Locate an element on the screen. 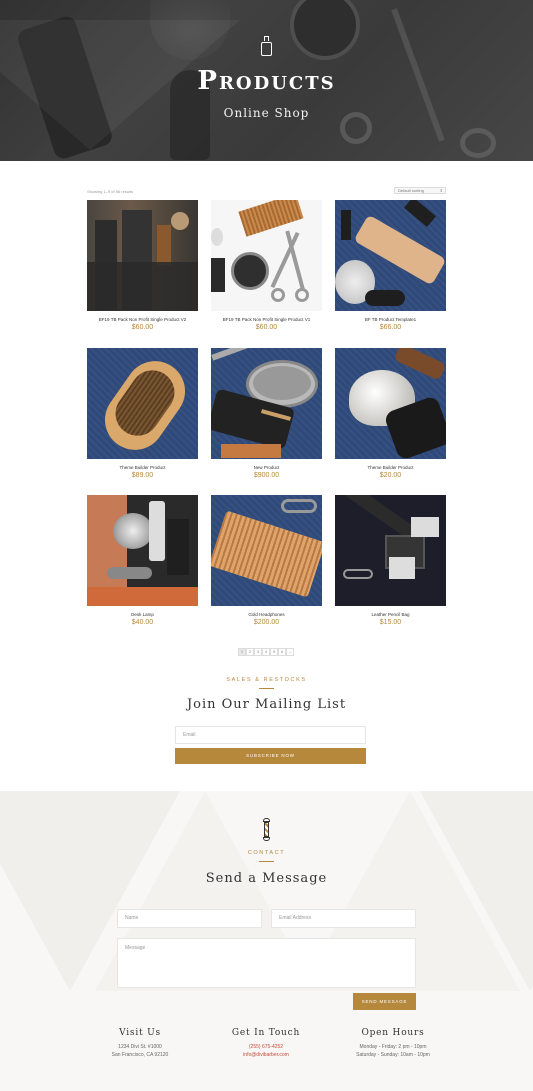  spray-bottle-icon is located at coordinates (266, 46).